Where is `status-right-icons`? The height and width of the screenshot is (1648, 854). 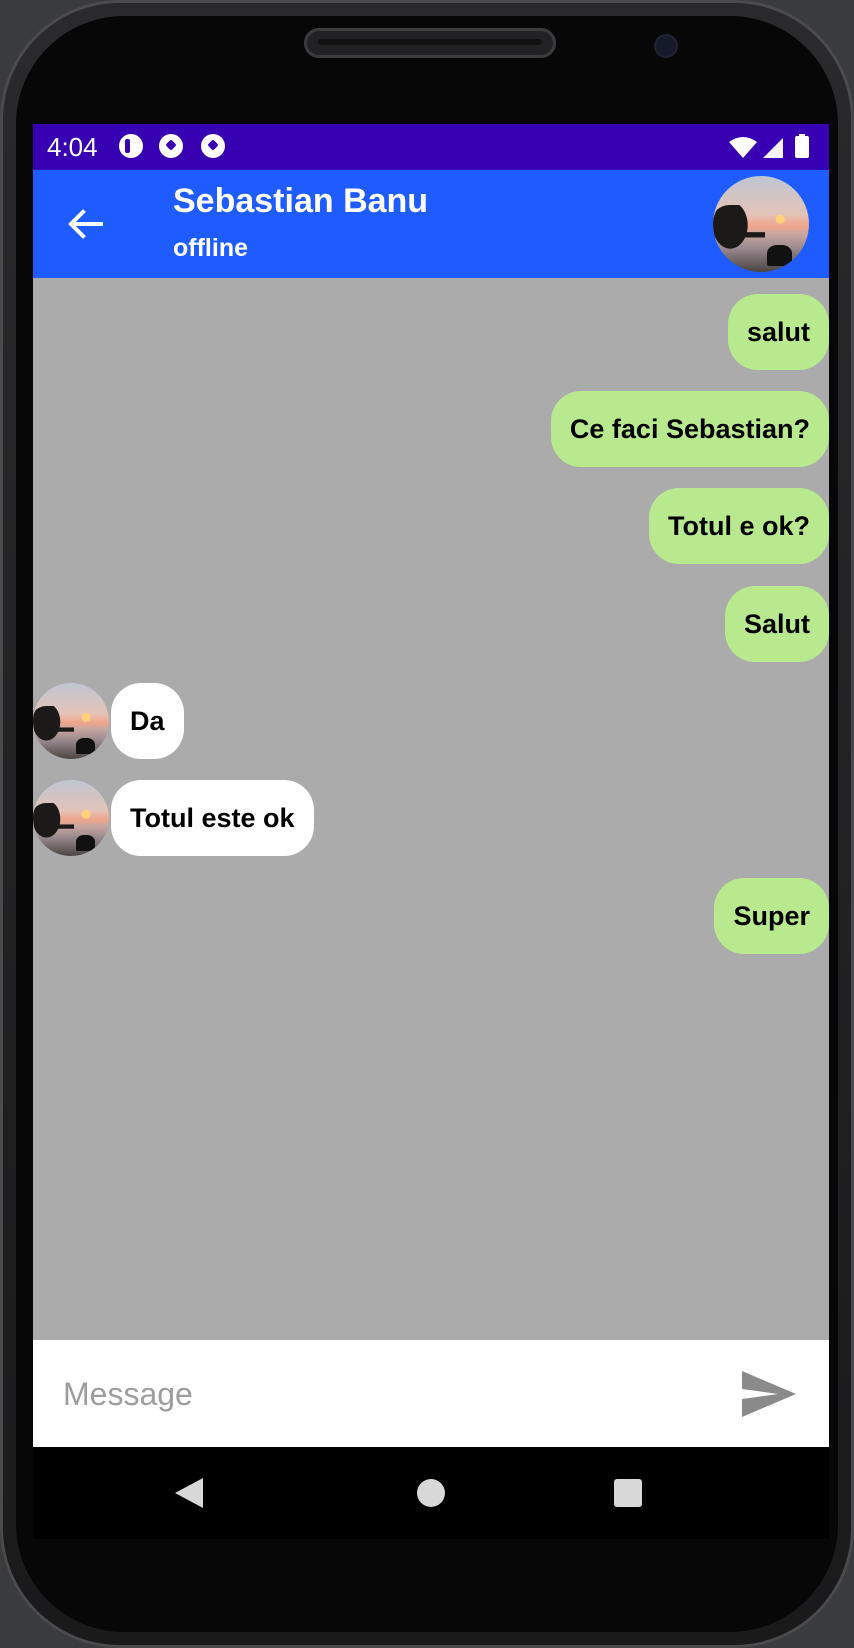 status-right-icons is located at coordinates (769, 146).